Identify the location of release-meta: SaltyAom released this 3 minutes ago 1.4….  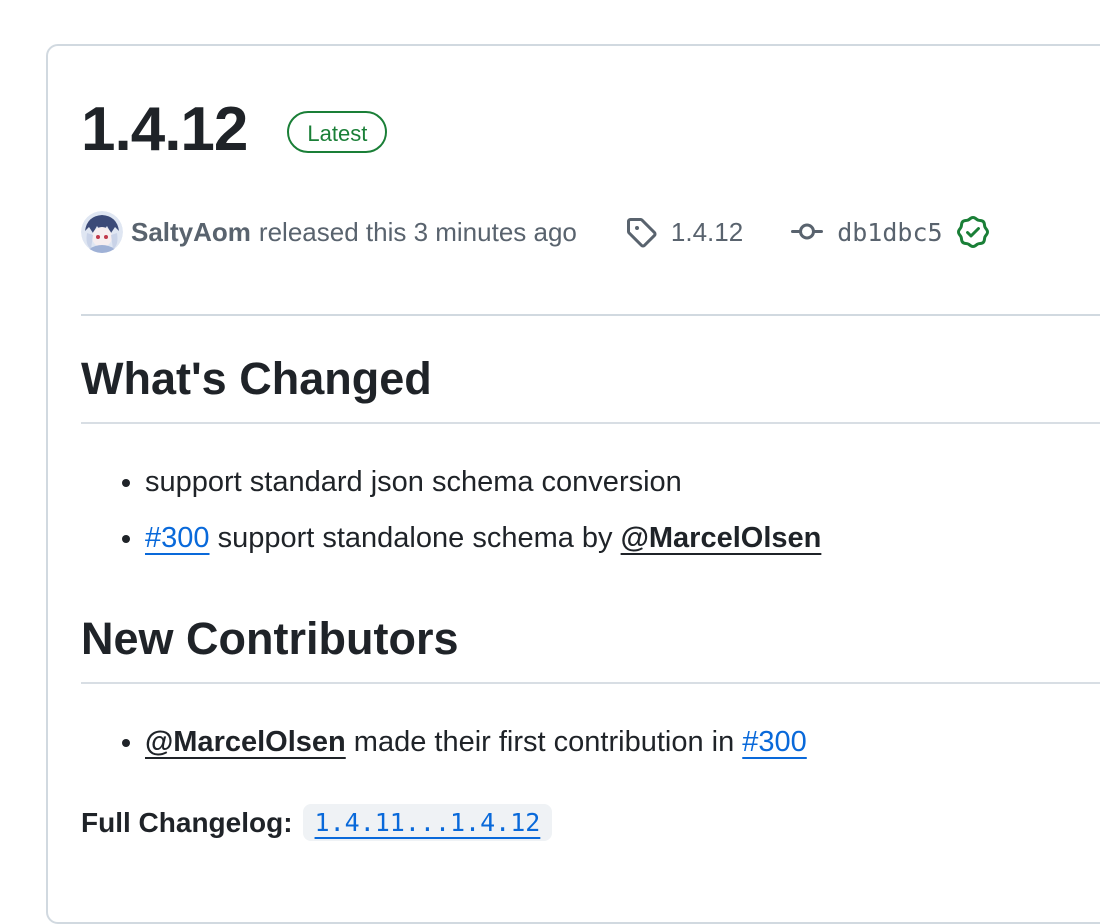
(542, 232).